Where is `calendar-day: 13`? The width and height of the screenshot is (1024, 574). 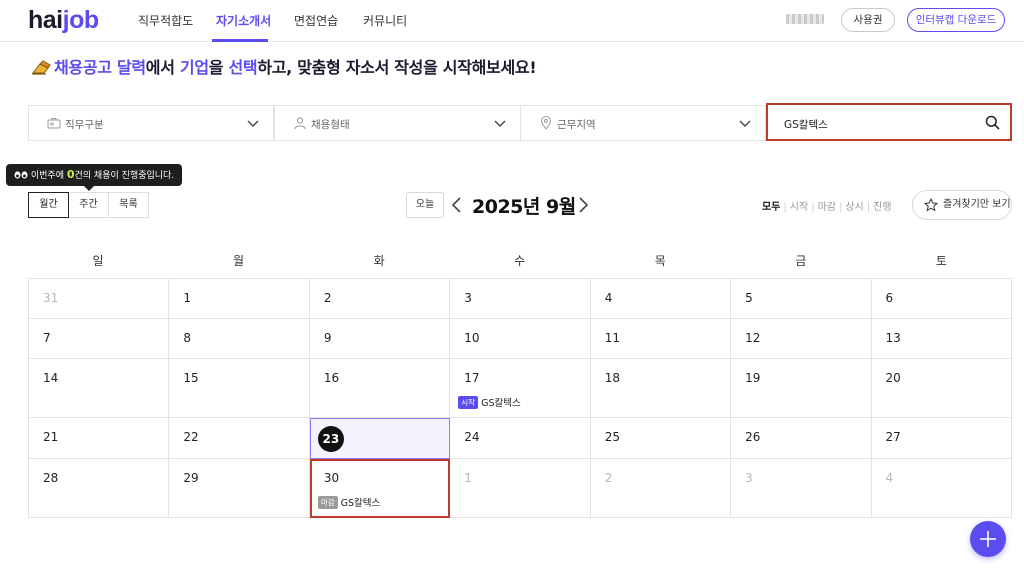
calendar-day: 13 is located at coordinates (941, 339).